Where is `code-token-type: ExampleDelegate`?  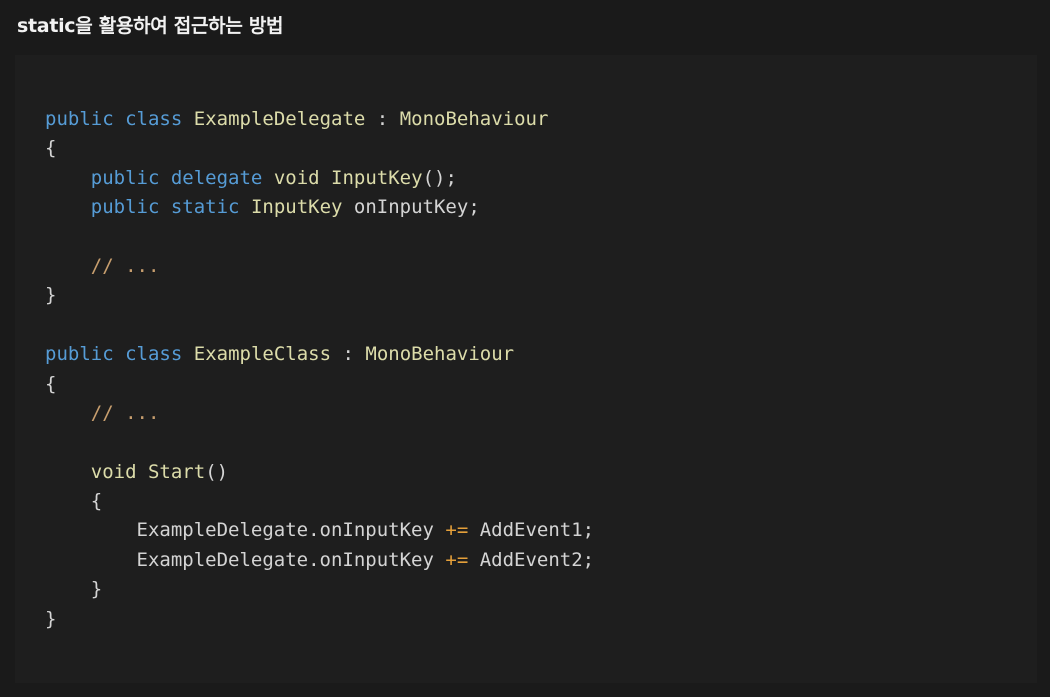
code-token-type: ExampleDelegate is located at coordinates (279, 119).